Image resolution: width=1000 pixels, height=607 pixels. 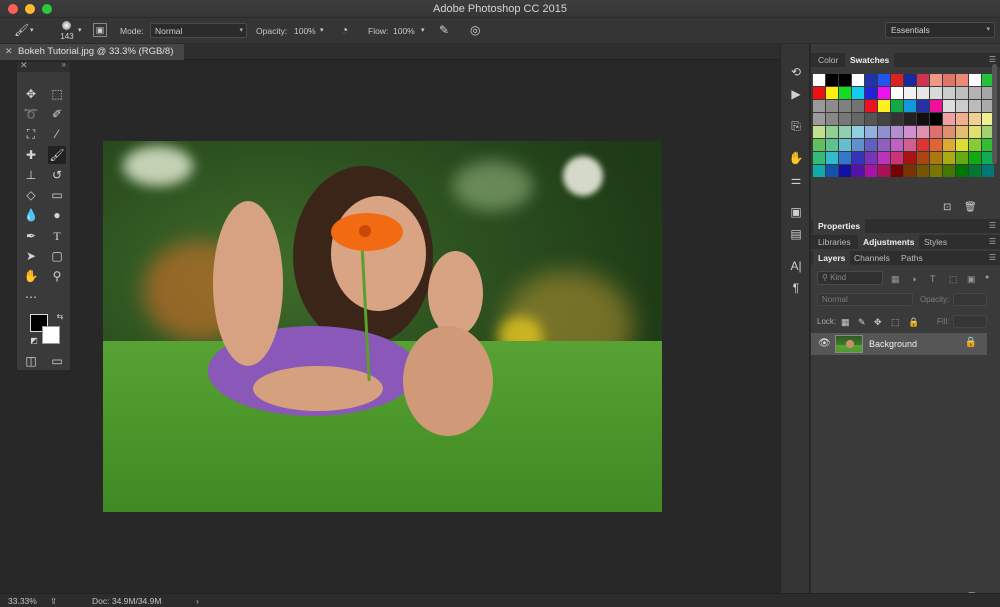 What do you see at coordinates (57, 236) in the screenshot?
I see `type-tool-icon: T` at bounding box center [57, 236].